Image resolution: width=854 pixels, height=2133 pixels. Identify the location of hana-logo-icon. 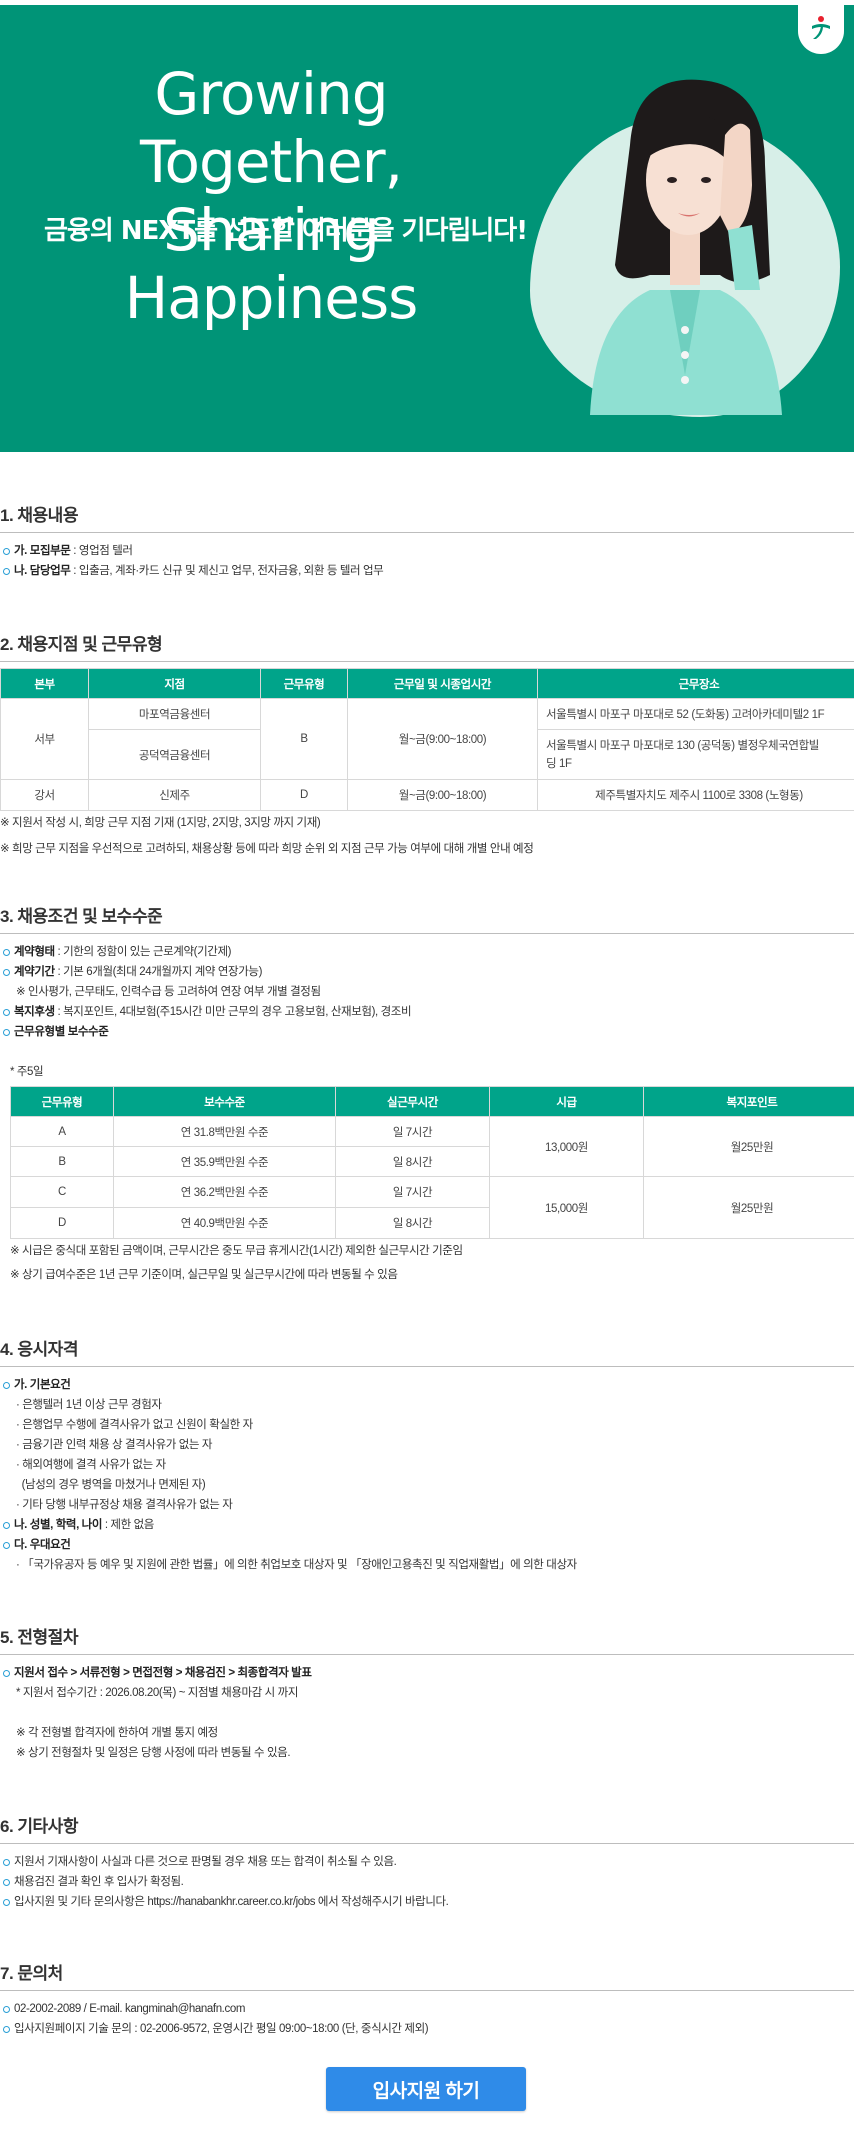
(821, 27).